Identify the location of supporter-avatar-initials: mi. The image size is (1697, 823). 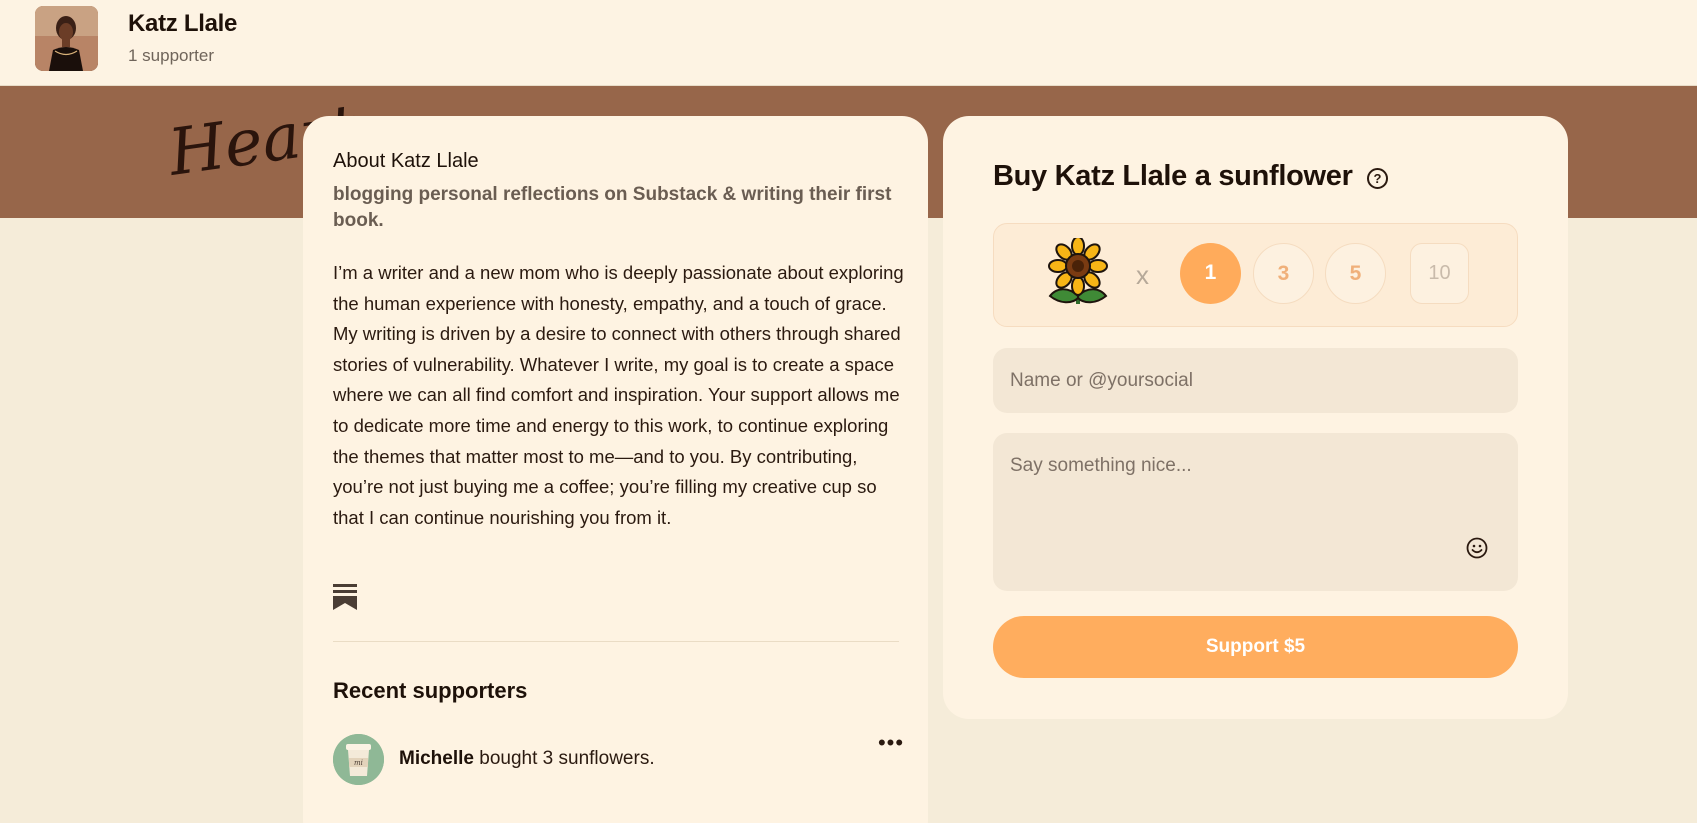
(358, 763).